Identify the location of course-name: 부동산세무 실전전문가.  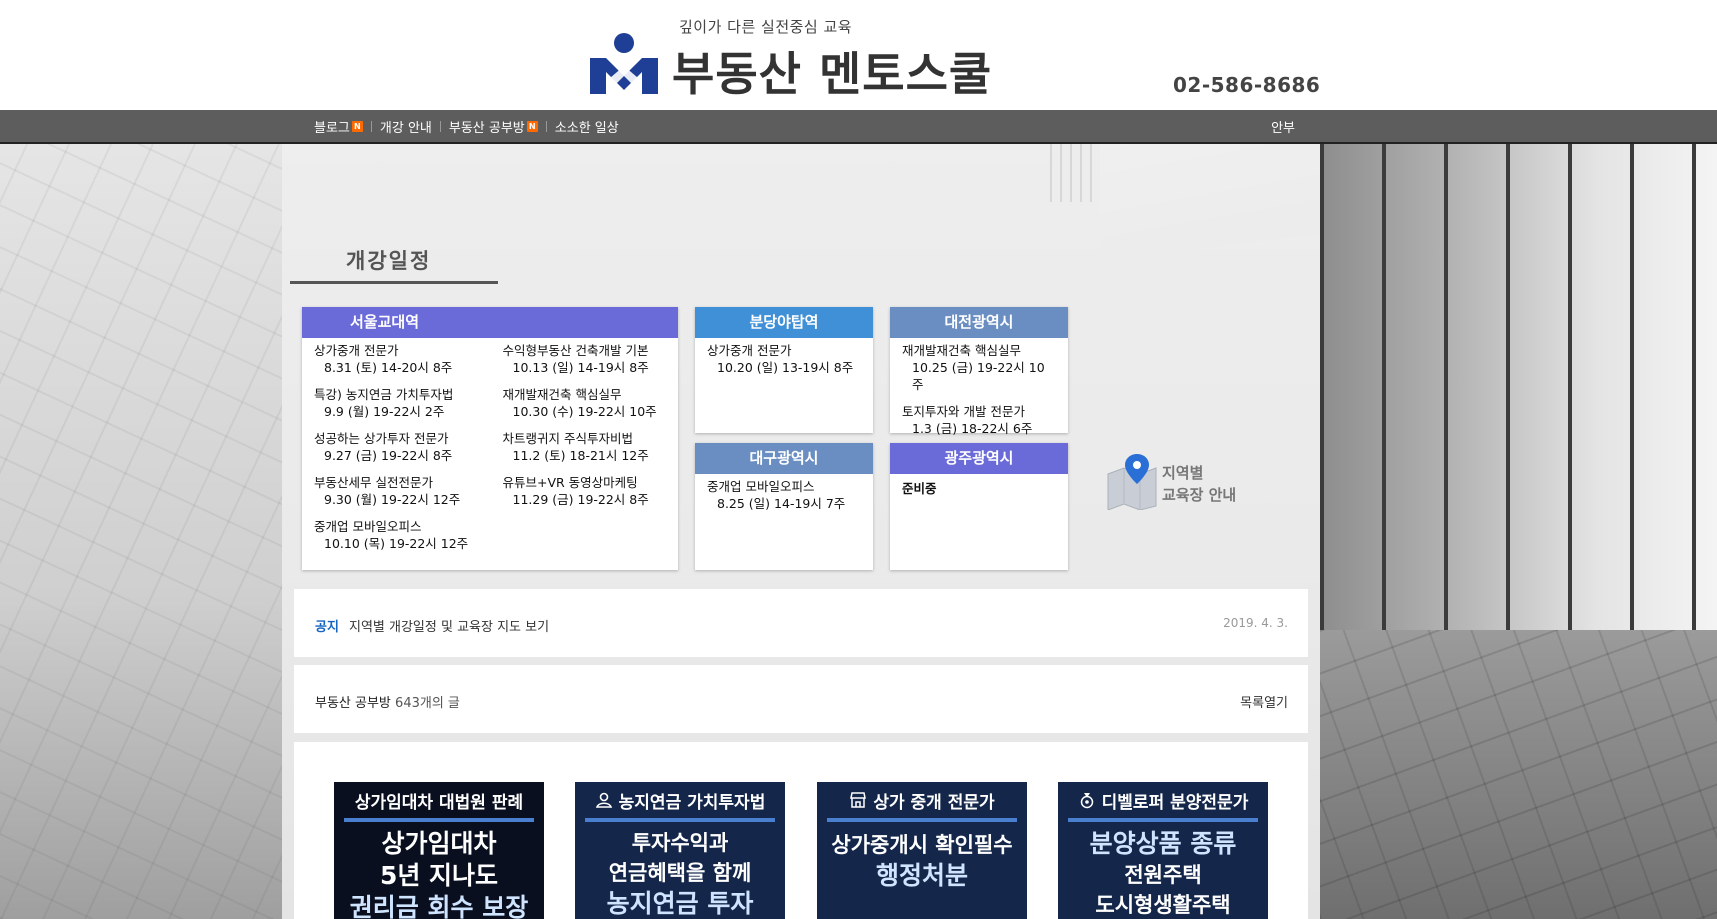
(373, 482).